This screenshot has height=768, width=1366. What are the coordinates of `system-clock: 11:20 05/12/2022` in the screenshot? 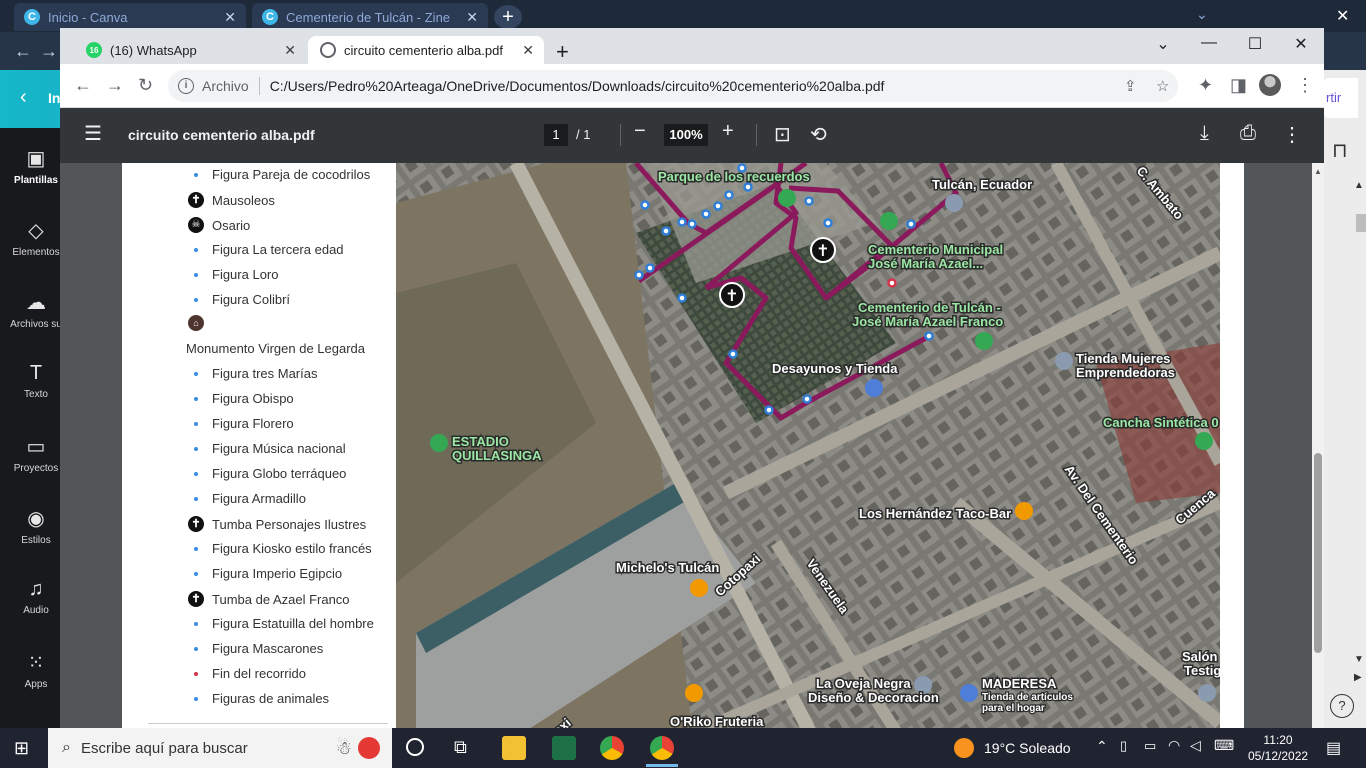 It's located at (1278, 748).